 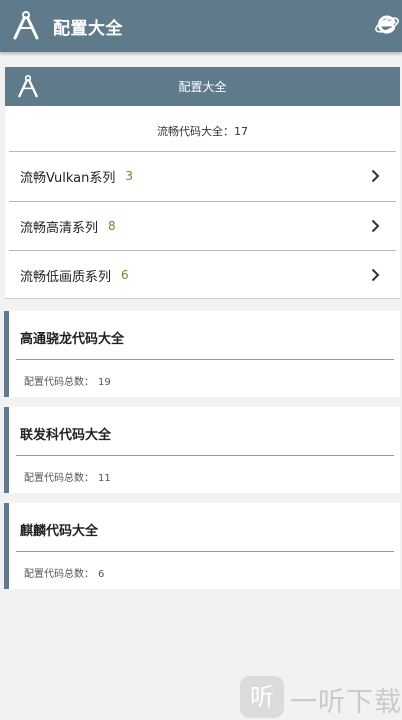 I want to click on brand-name: 高通骁龙代码大全, so click(x=72, y=339).